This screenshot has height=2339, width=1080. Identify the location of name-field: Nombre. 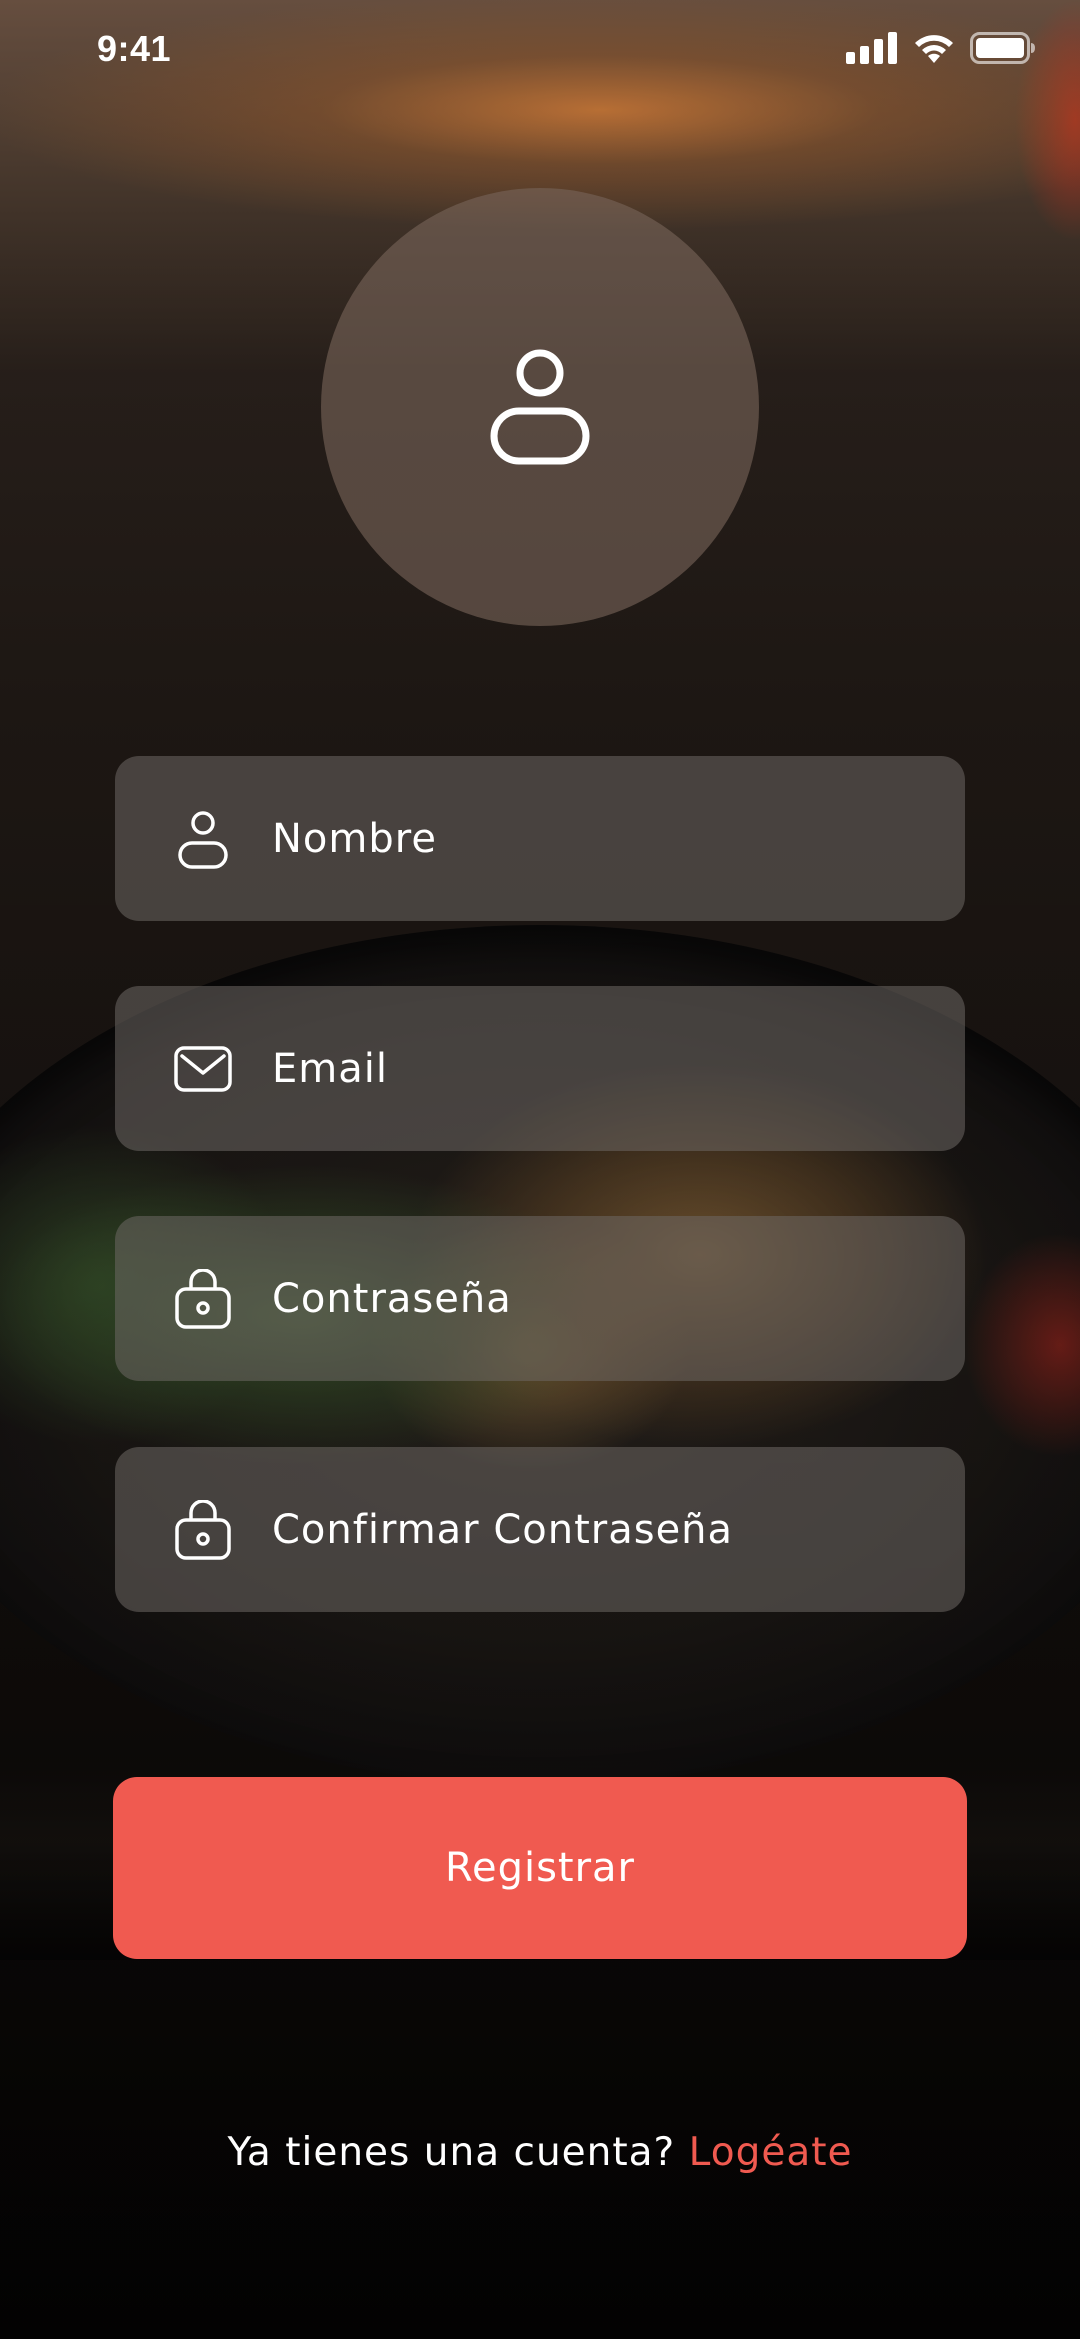
(540, 838).